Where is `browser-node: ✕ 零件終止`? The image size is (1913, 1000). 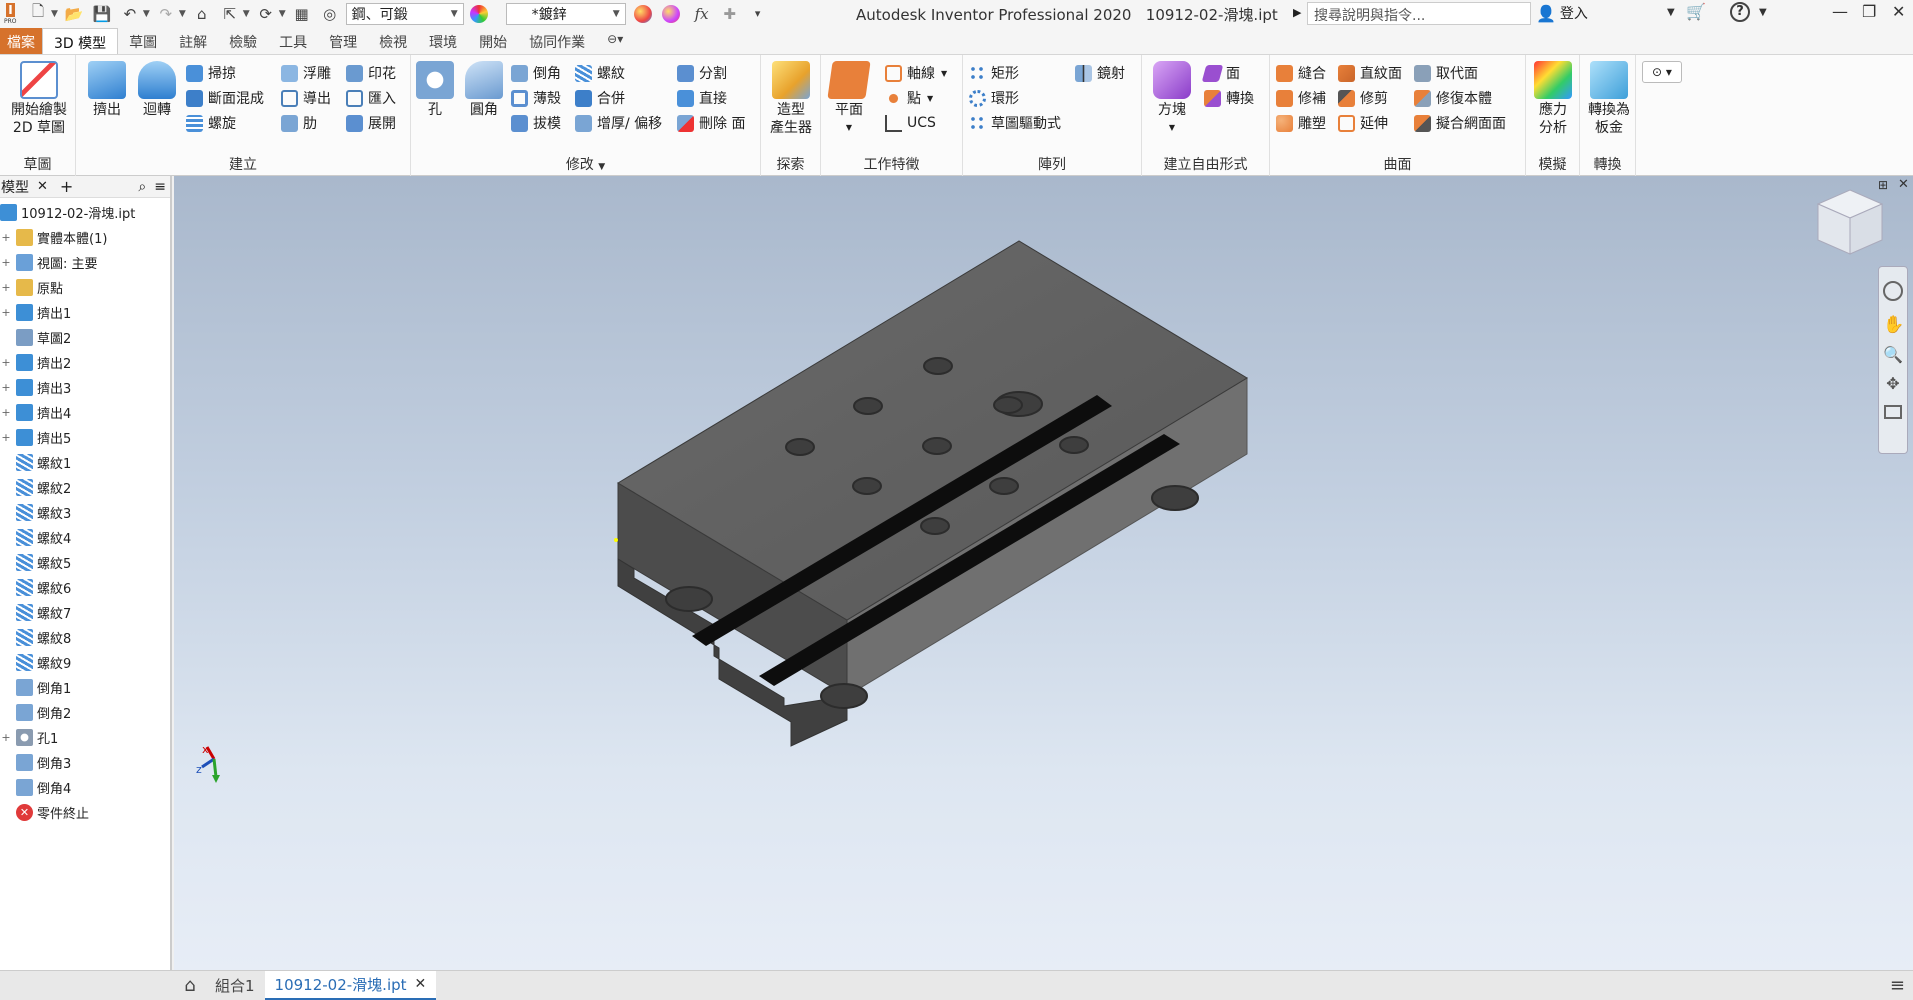
browser-node: ✕ 零件終止 is located at coordinates (85, 812).